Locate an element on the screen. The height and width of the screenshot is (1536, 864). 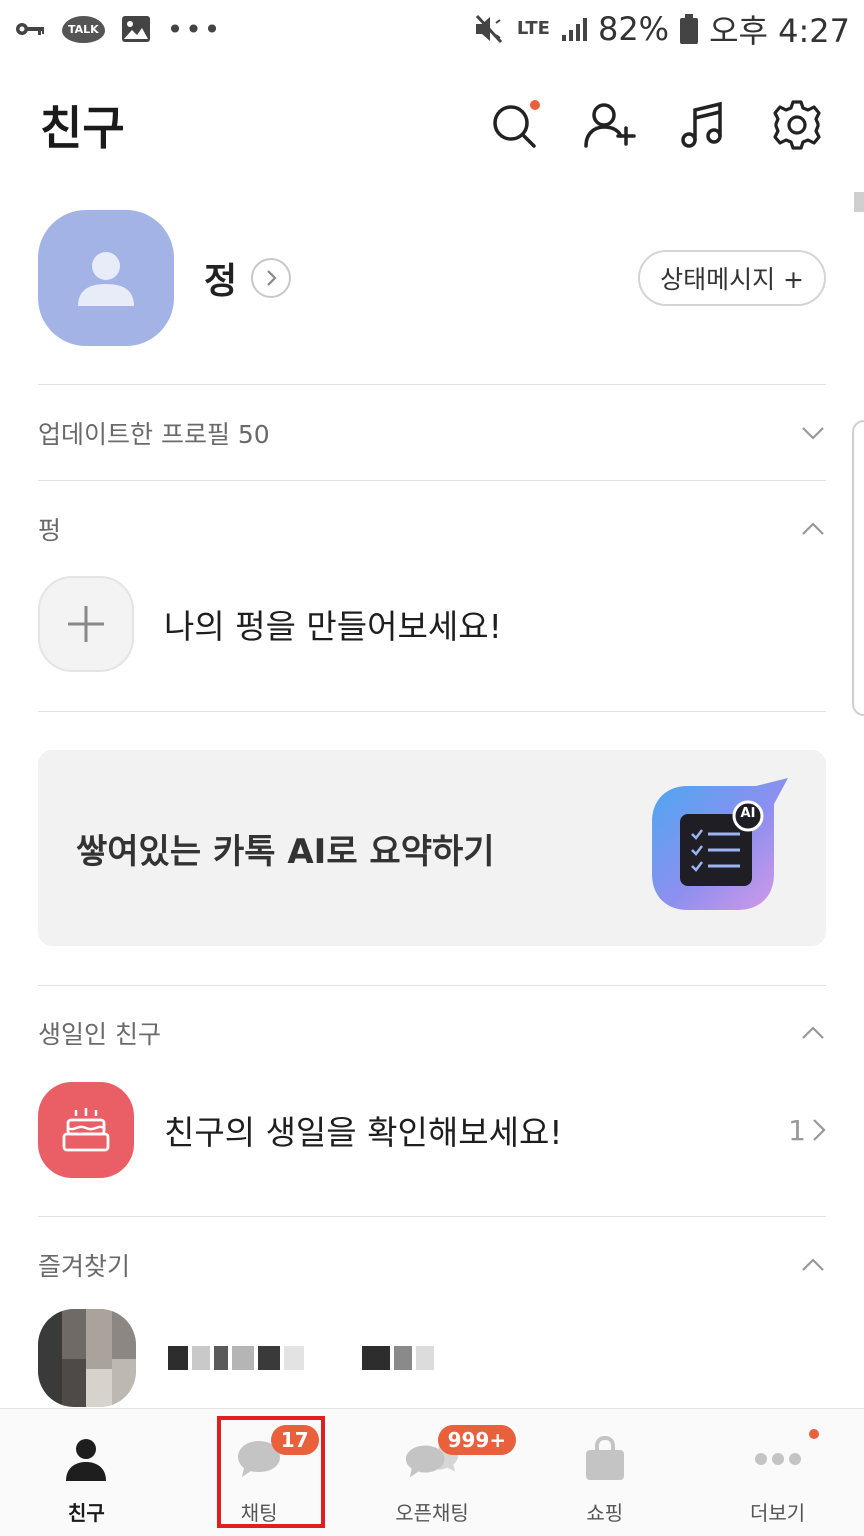
add-friend-icon is located at coordinates (610, 125).